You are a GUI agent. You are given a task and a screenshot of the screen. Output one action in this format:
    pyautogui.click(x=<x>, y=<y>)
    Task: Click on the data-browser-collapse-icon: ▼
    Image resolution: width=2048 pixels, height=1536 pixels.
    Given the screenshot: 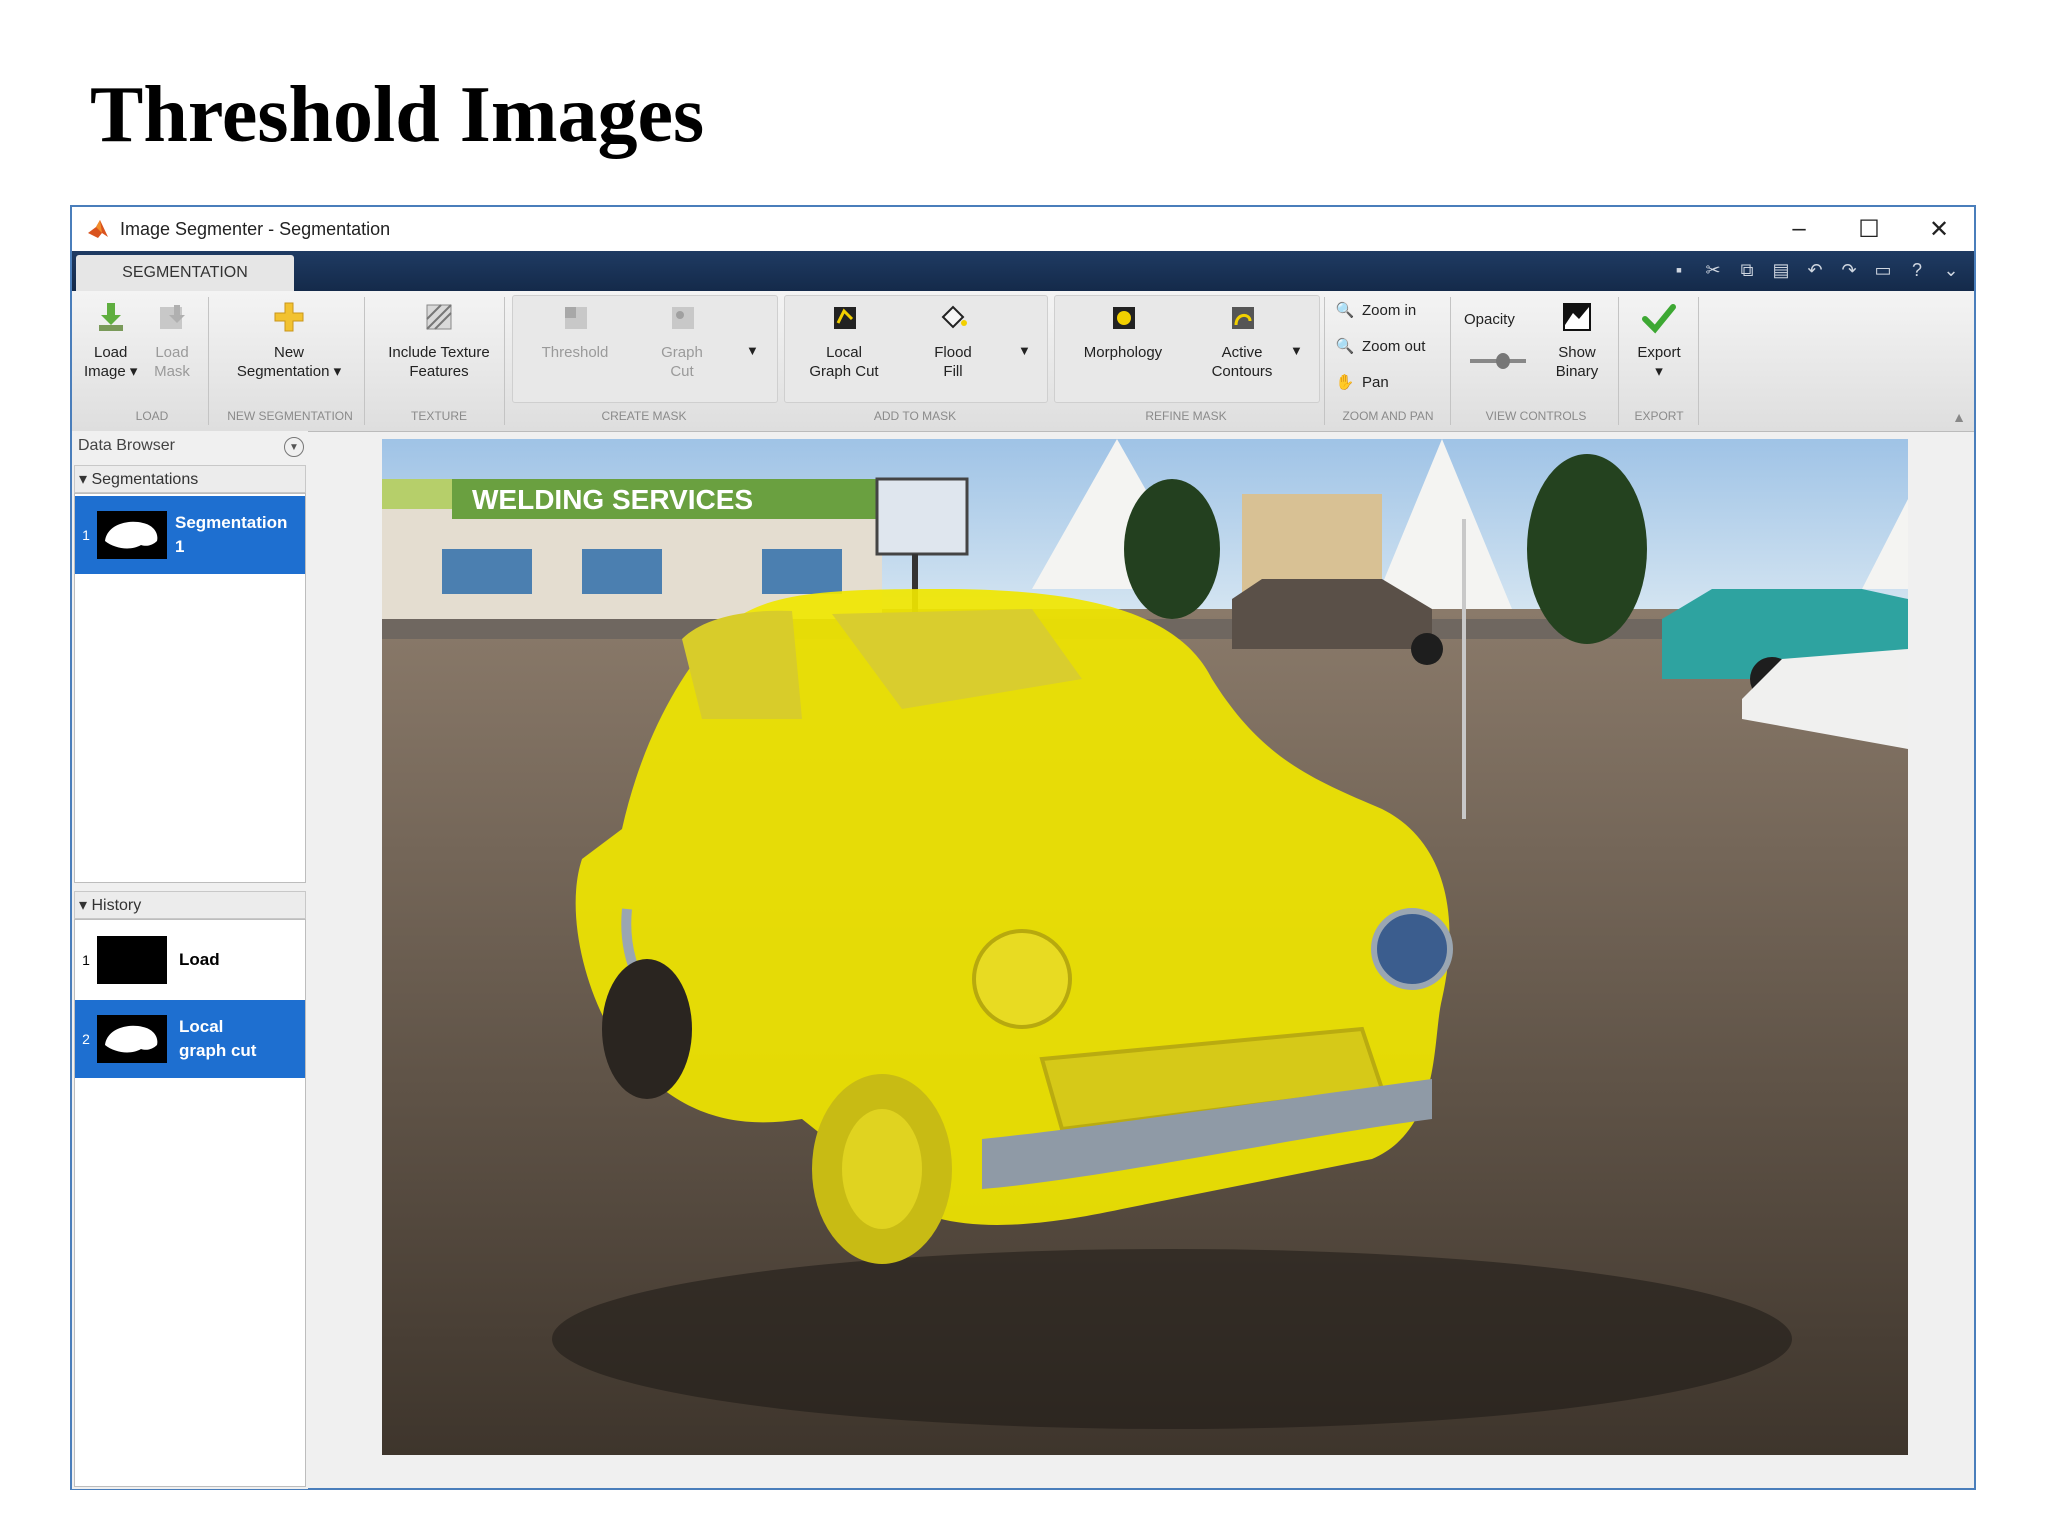 What is the action you would take?
    pyautogui.click(x=294, y=447)
    